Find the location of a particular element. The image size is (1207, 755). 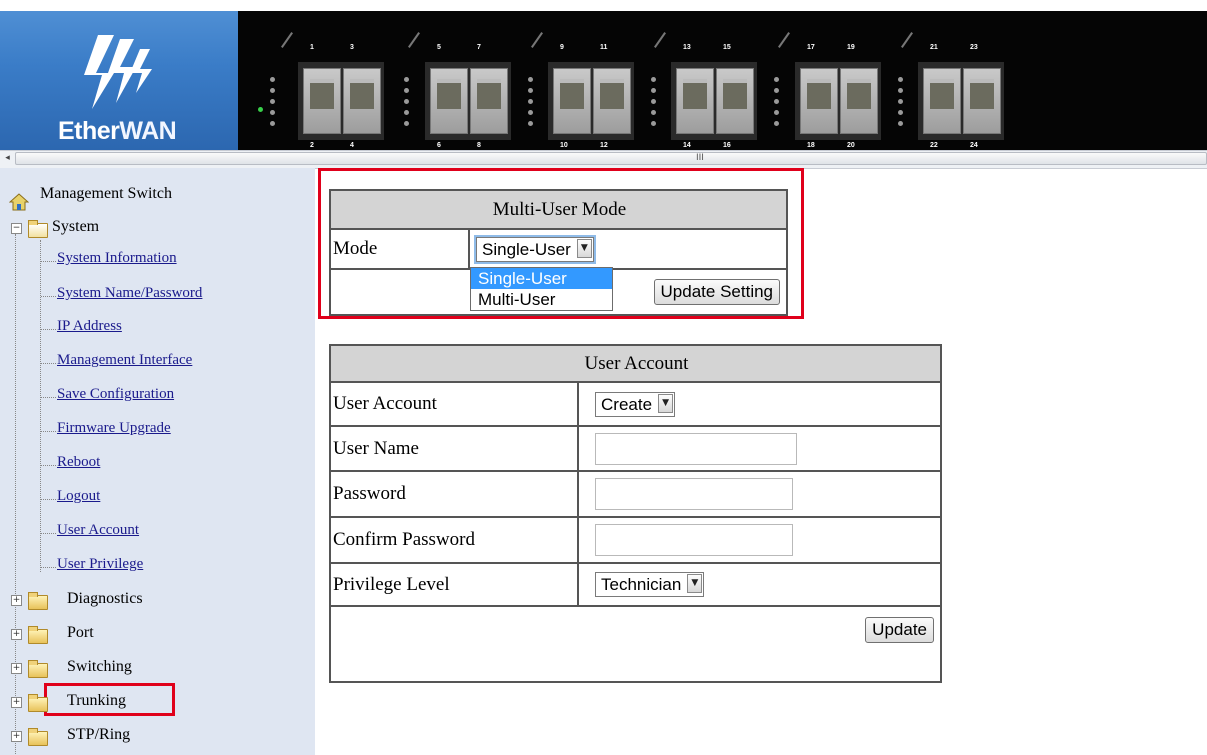

sidebar-item-firmware-upgrade: Firmware Upgrade is located at coordinates (114, 428).